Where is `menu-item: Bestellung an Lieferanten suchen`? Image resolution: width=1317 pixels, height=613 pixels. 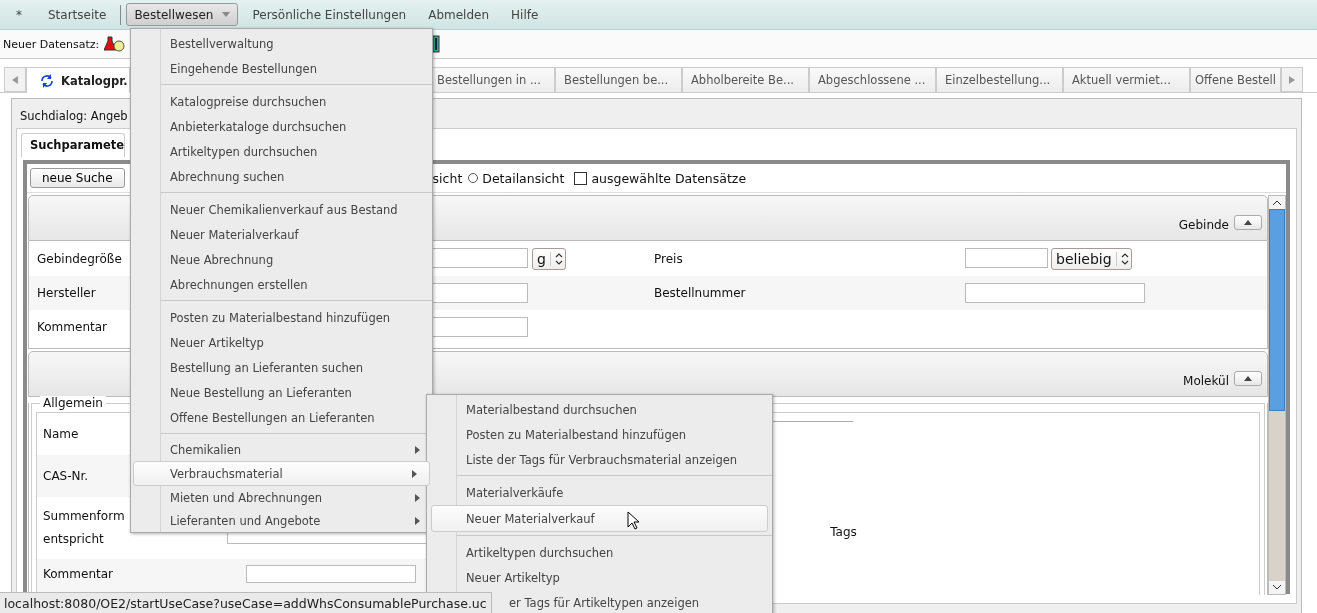
menu-item: Bestellung an Lieferanten suchen is located at coordinates (281, 367).